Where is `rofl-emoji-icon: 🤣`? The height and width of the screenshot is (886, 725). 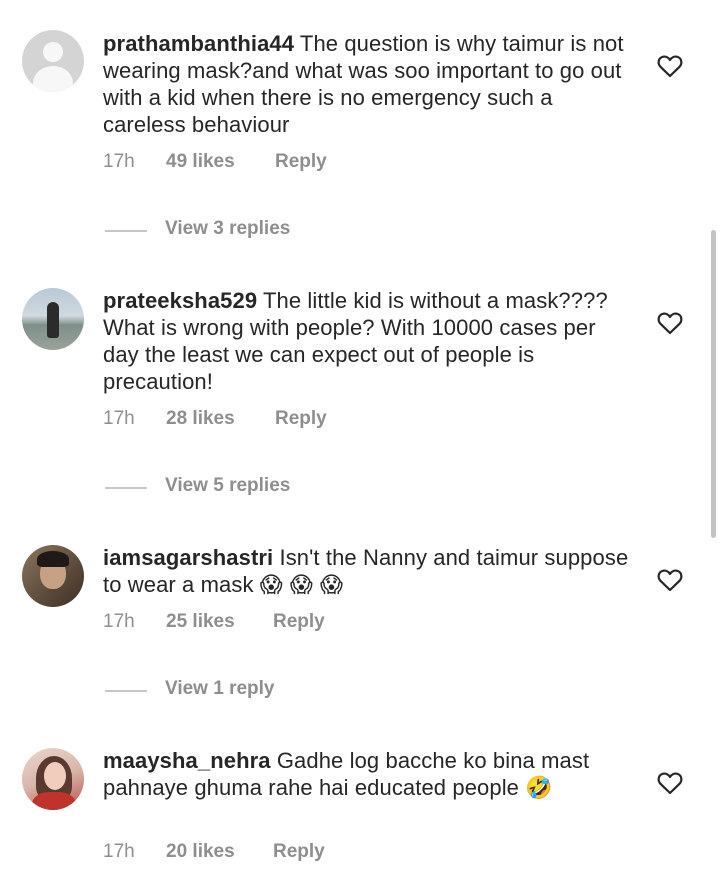
rofl-emoji-icon: 🤣 is located at coordinates (539, 788).